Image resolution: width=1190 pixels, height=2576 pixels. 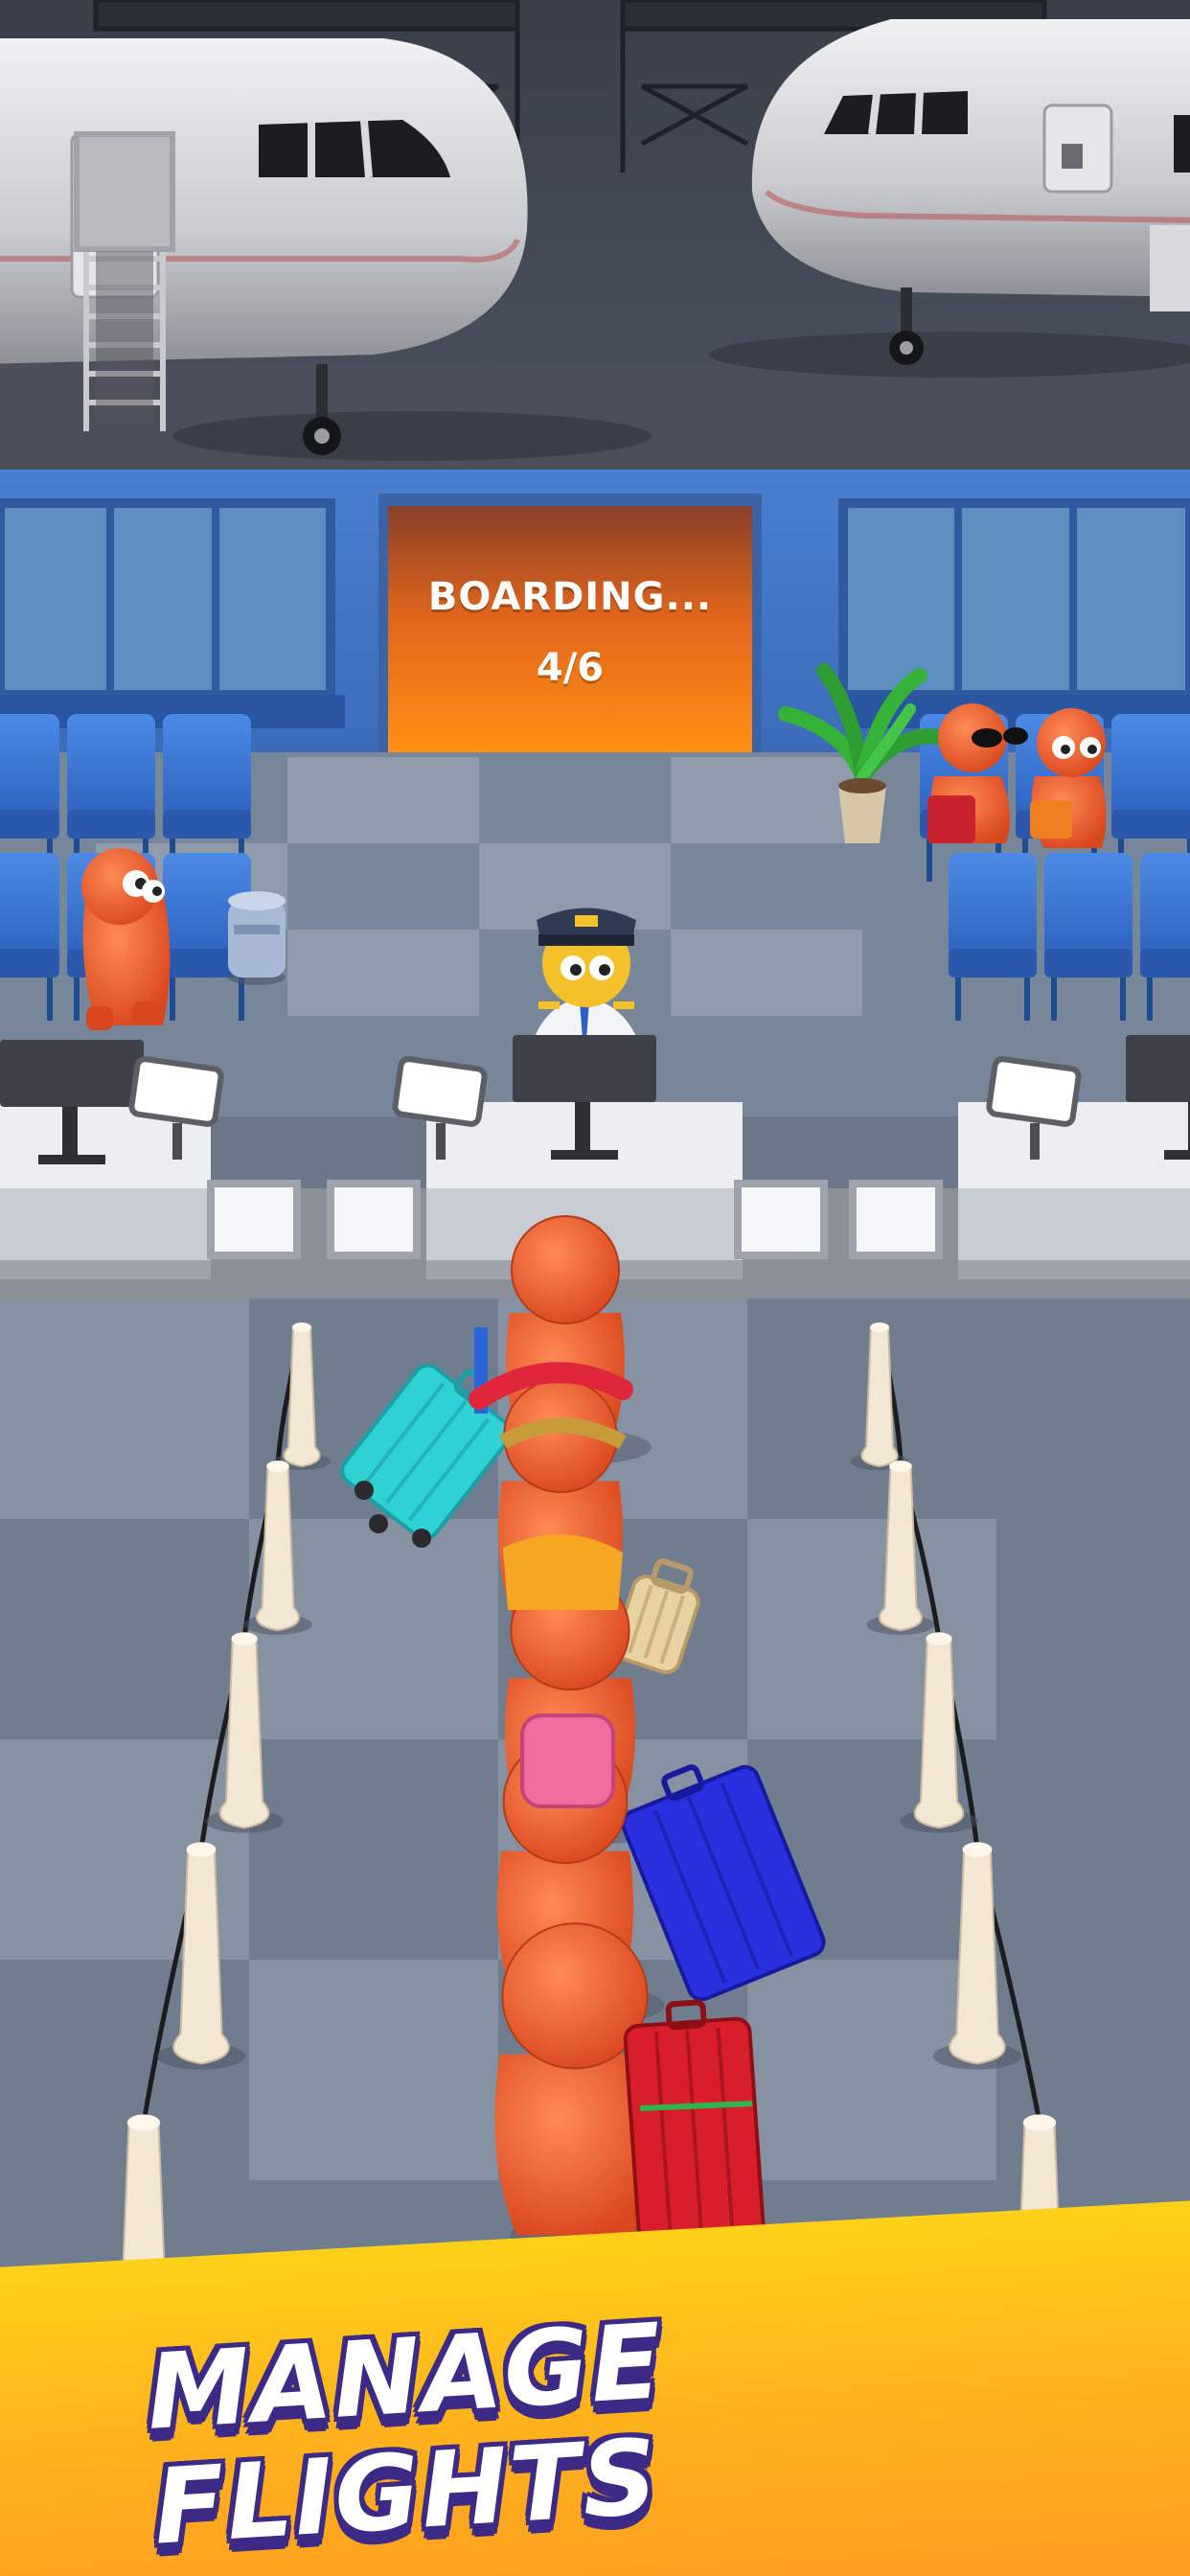 What do you see at coordinates (257, 938) in the screenshot?
I see `trash-bin` at bounding box center [257, 938].